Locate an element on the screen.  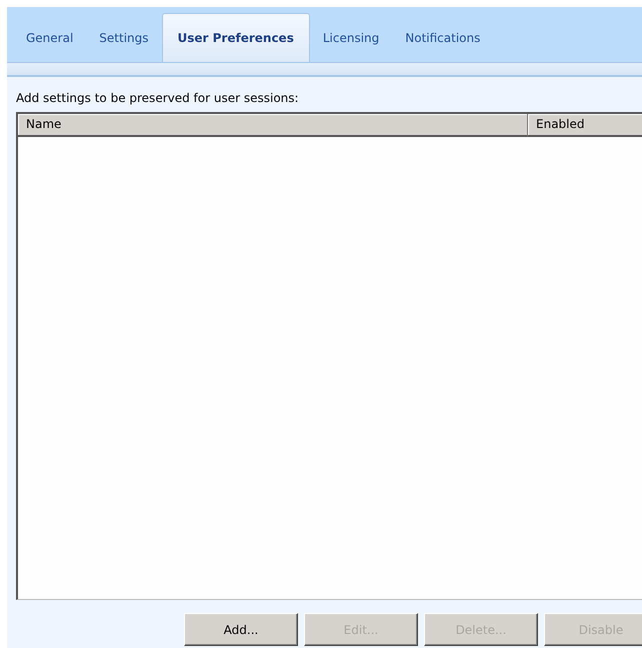
column-header: Enabled is located at coordinates (585, 125).